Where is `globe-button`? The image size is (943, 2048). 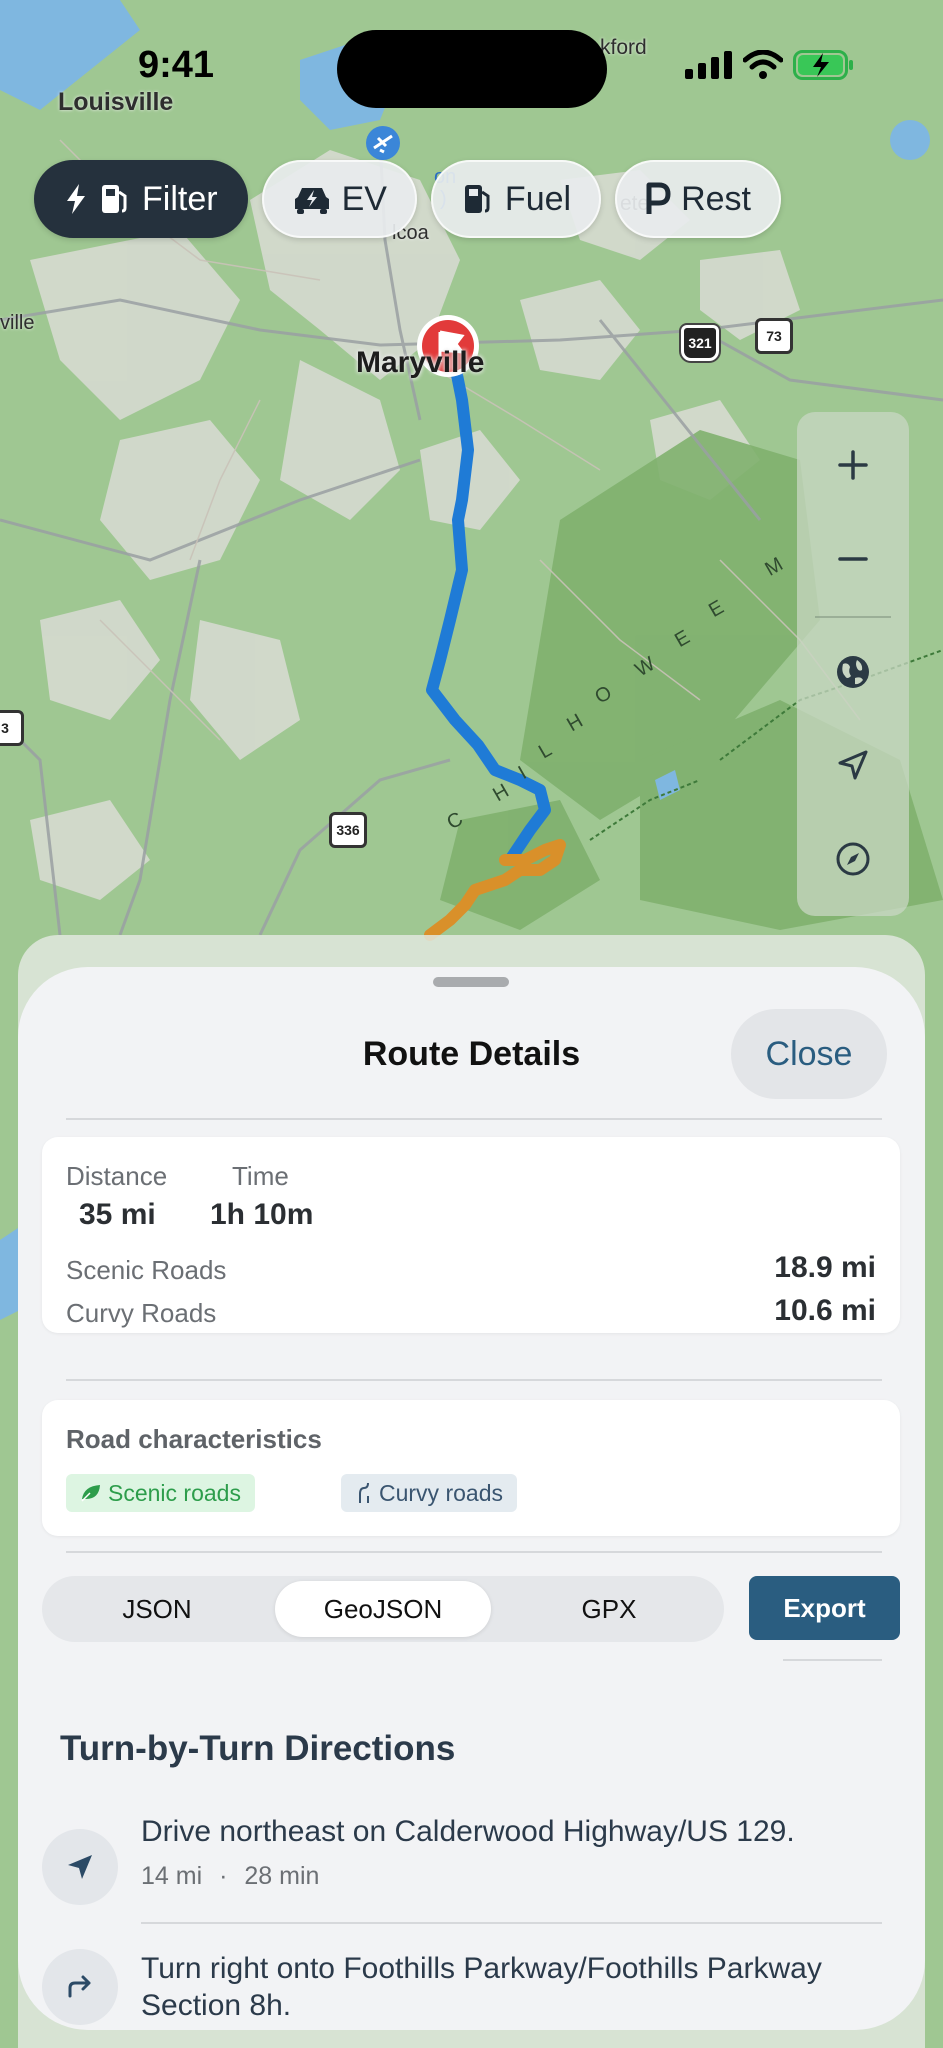
globe-button is located at coordinates (853, 672).